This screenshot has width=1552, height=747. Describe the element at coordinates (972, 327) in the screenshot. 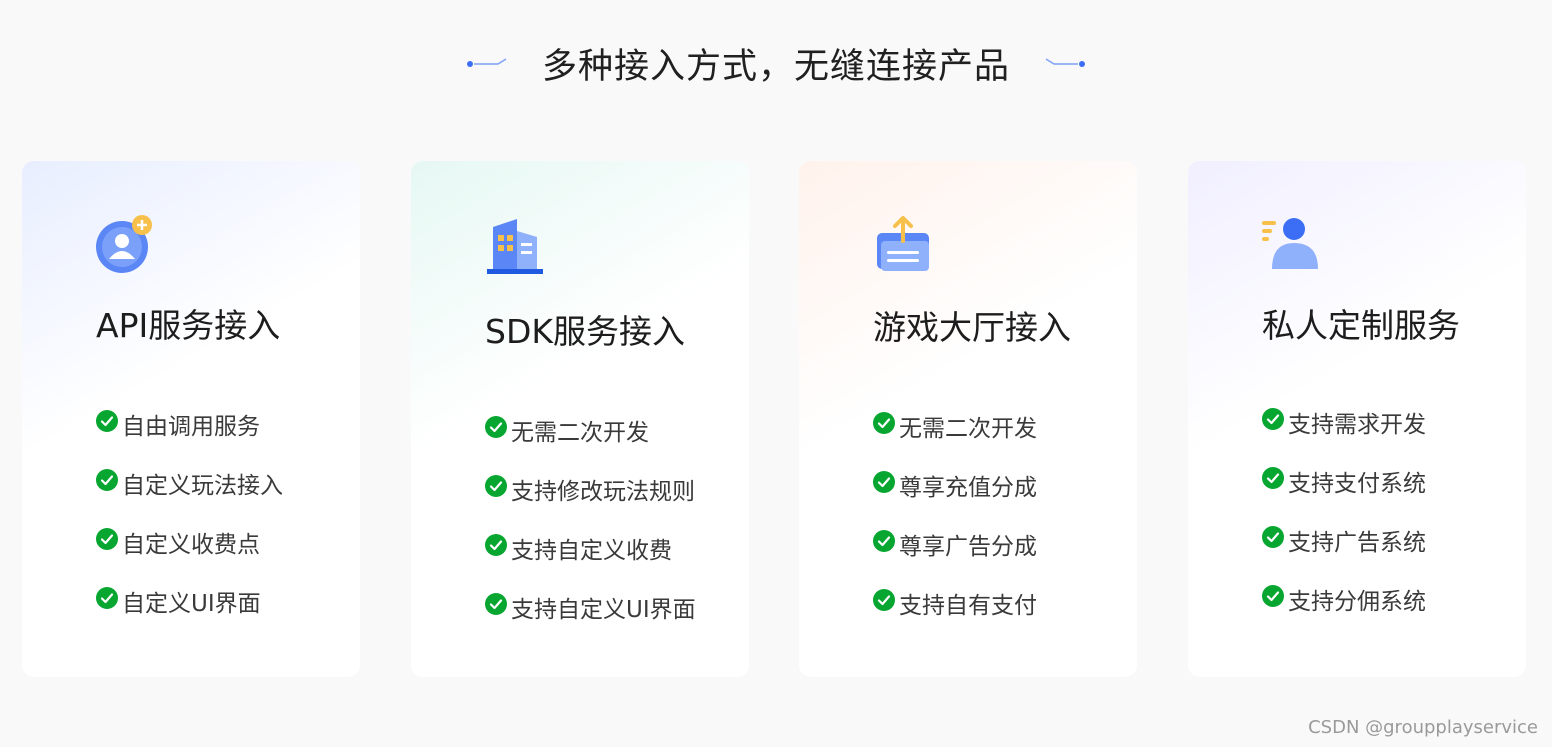

I see `card-title: 游戏大厅接入` at that location.